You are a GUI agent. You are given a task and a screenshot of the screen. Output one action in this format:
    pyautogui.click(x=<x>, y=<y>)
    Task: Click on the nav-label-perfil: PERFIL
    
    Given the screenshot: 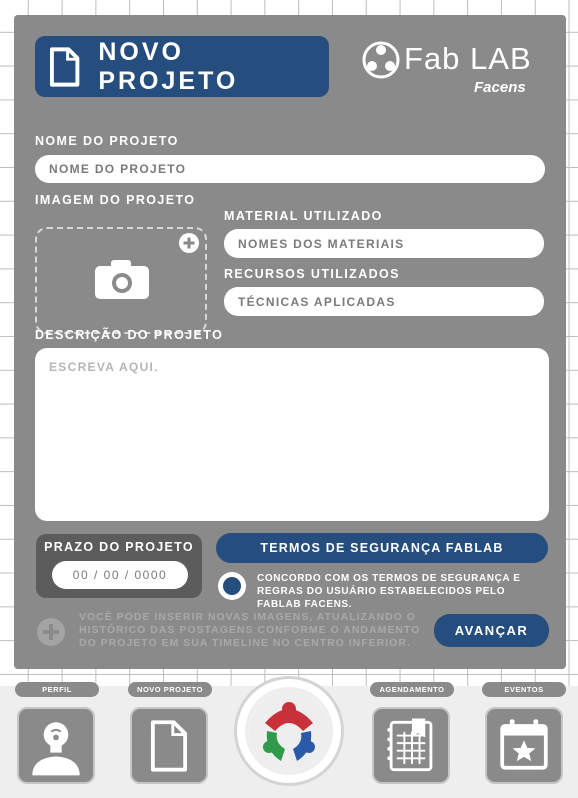 What is the action you would take?
    pyautogui.click(x=57, y=689)
    